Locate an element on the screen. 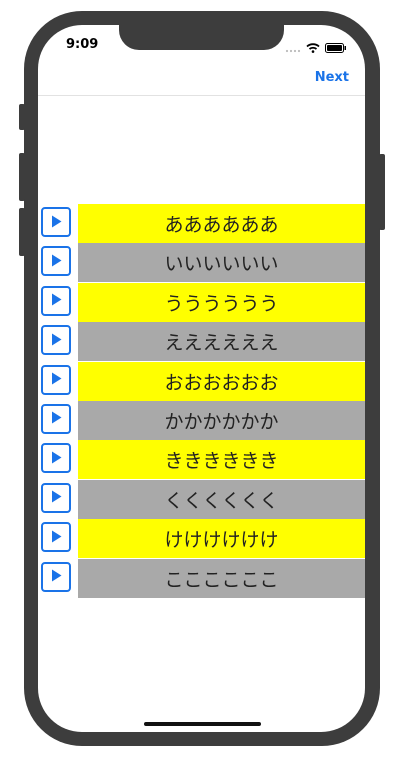  list-item: きききききき is located at coordinates (201, 460).